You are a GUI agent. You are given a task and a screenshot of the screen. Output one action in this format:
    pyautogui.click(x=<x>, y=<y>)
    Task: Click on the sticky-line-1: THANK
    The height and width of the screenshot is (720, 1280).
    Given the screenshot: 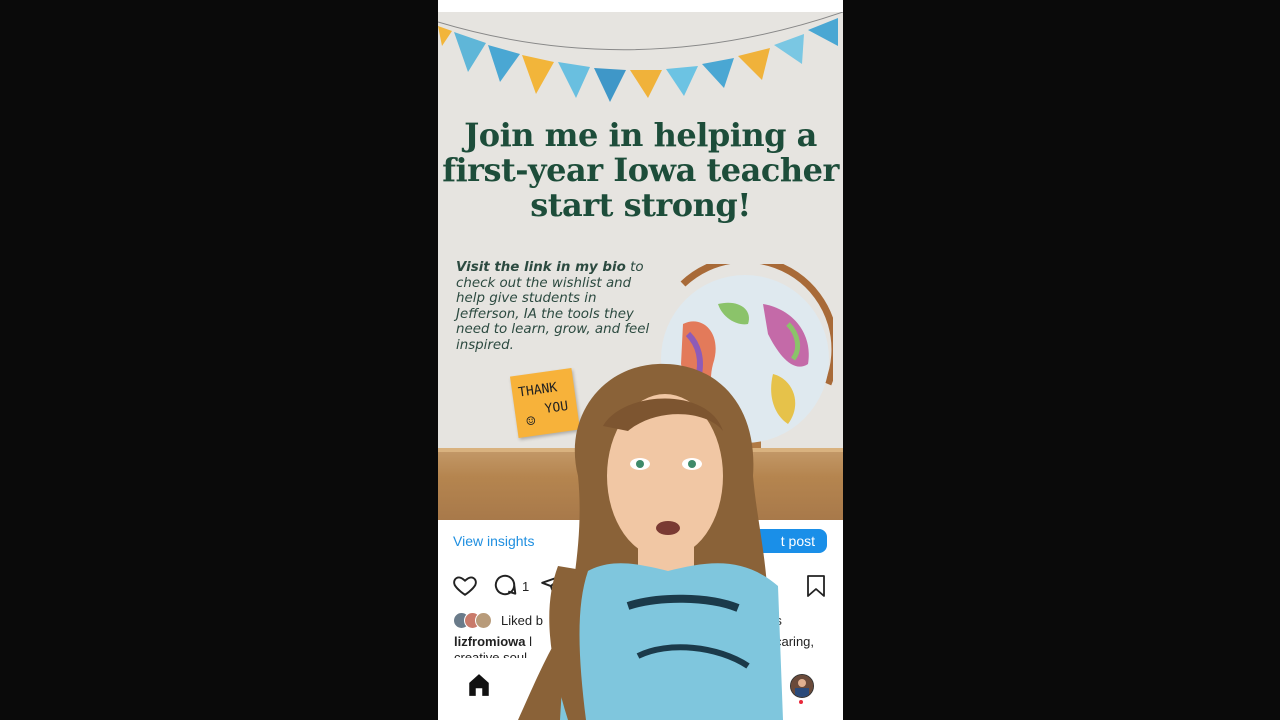 What is the action you would take?
    pyautogui.click(x=538, y=390)
    